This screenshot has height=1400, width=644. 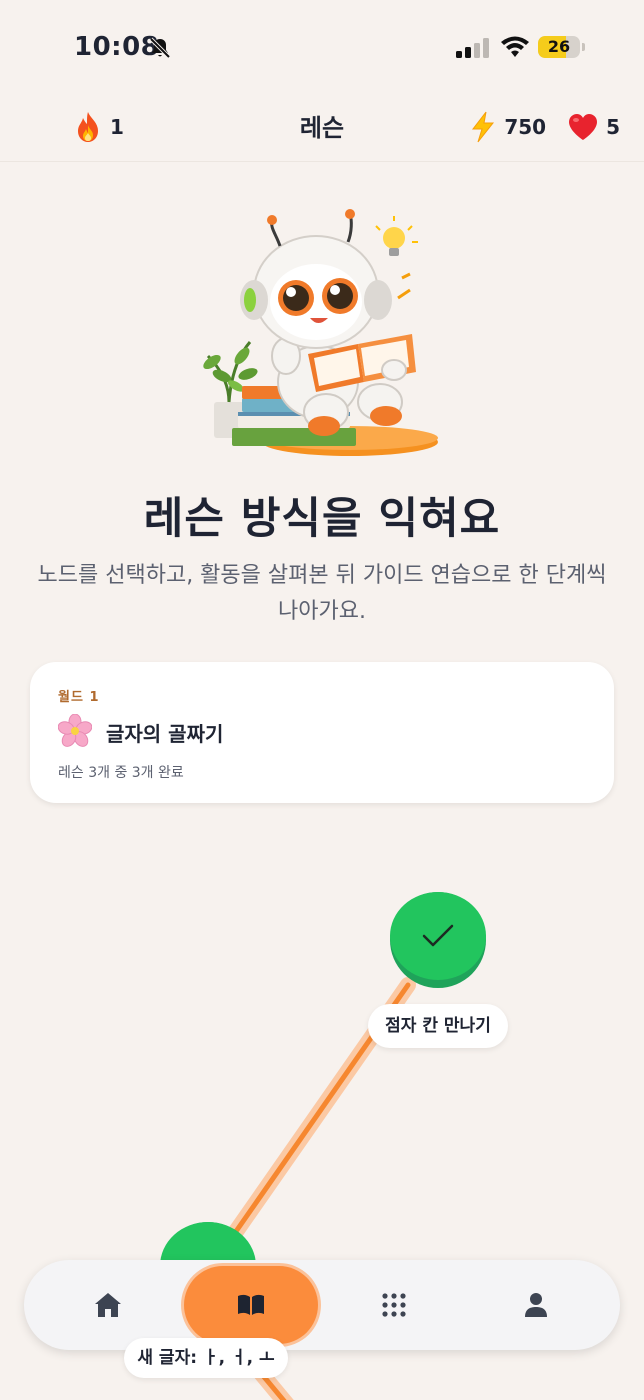 I want to click on lightning-icon, so click(x=483, y=127).